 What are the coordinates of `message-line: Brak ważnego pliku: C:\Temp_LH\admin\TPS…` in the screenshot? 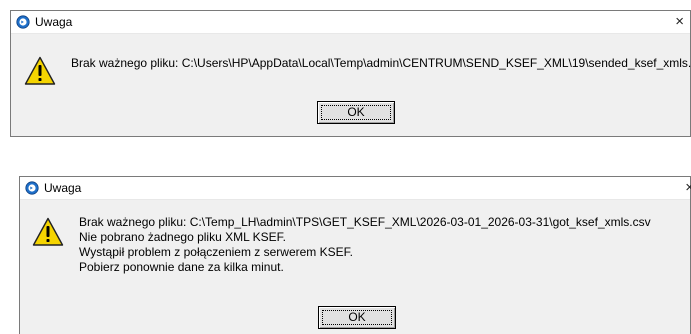 It's located at (365, 222).